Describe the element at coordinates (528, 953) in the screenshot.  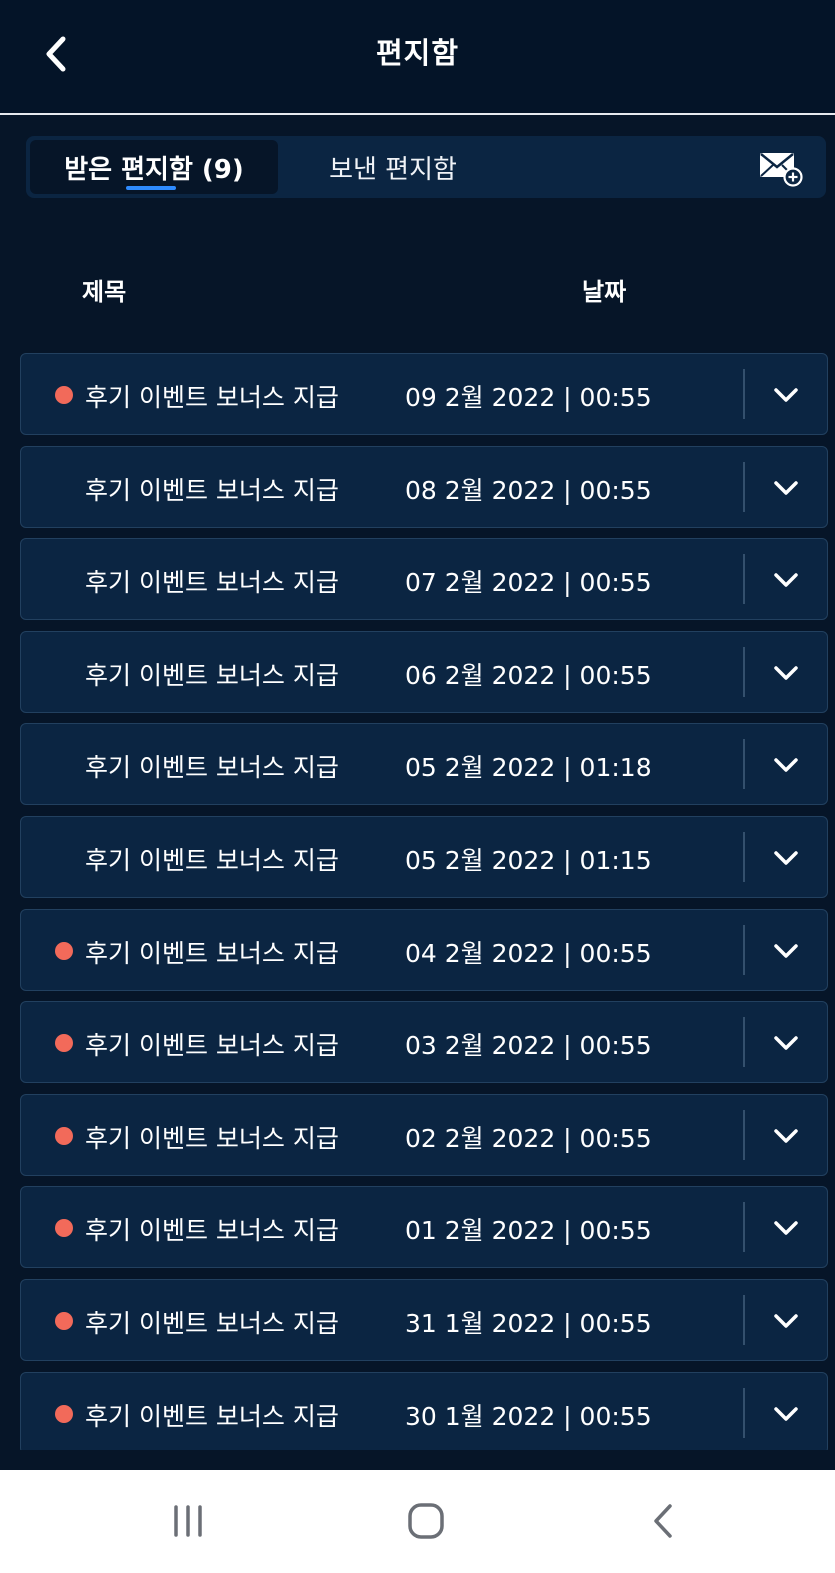
I see `mail-date: 04 2월 2022 | 00:55` at that location.